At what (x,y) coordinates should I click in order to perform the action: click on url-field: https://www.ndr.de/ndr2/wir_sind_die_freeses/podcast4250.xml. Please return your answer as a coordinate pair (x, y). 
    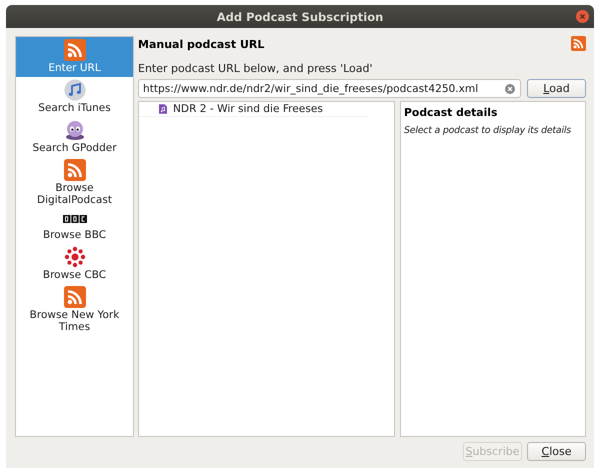
    Looking at the image, I should click on (329, 88).